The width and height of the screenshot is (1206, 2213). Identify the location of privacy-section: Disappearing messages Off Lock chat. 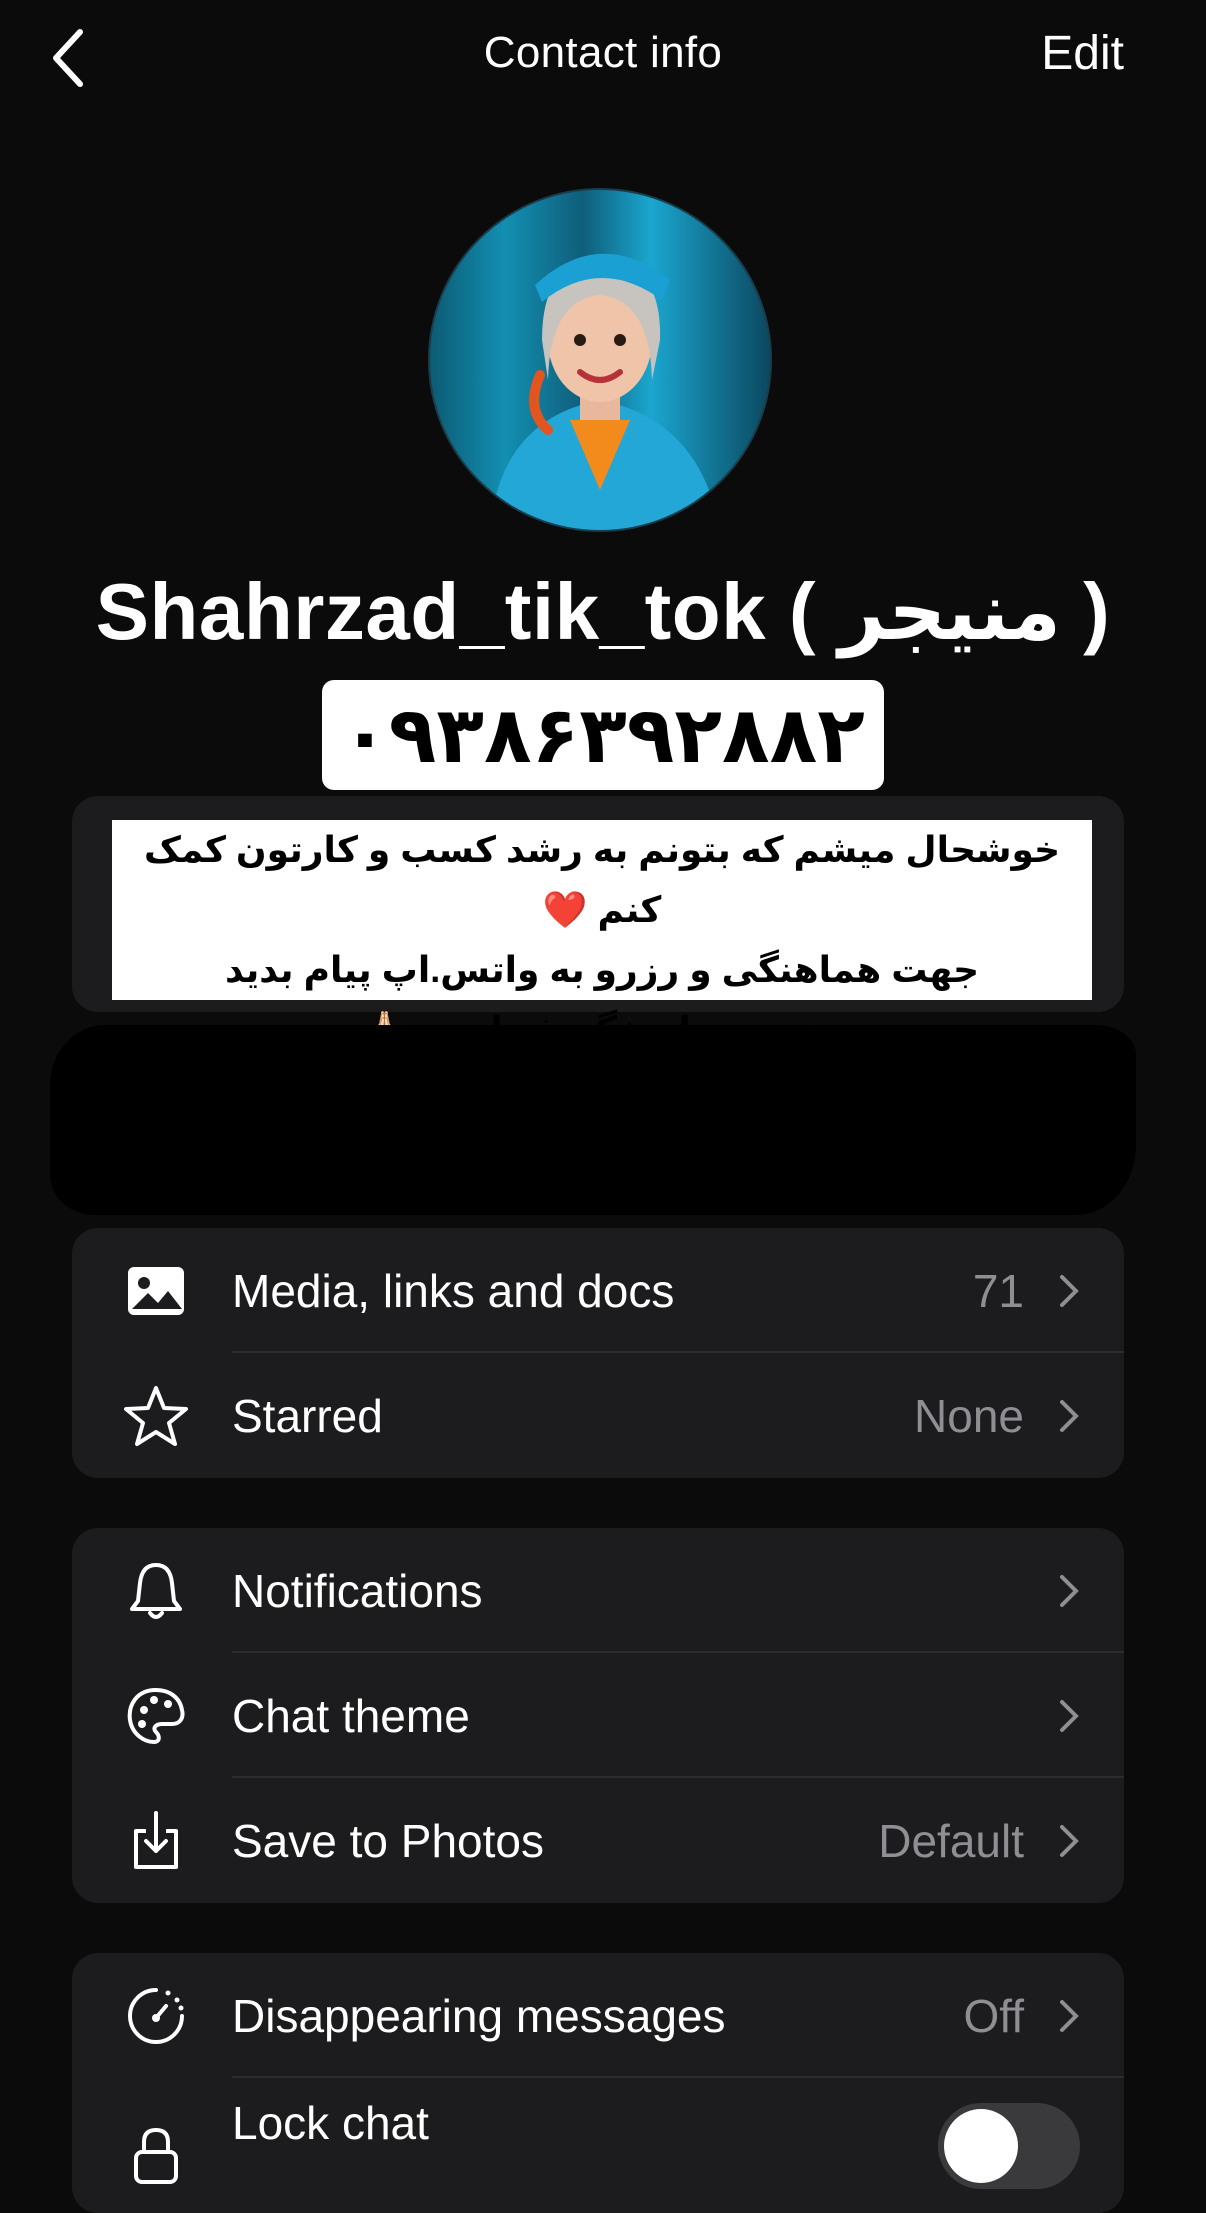
(598, 2083).